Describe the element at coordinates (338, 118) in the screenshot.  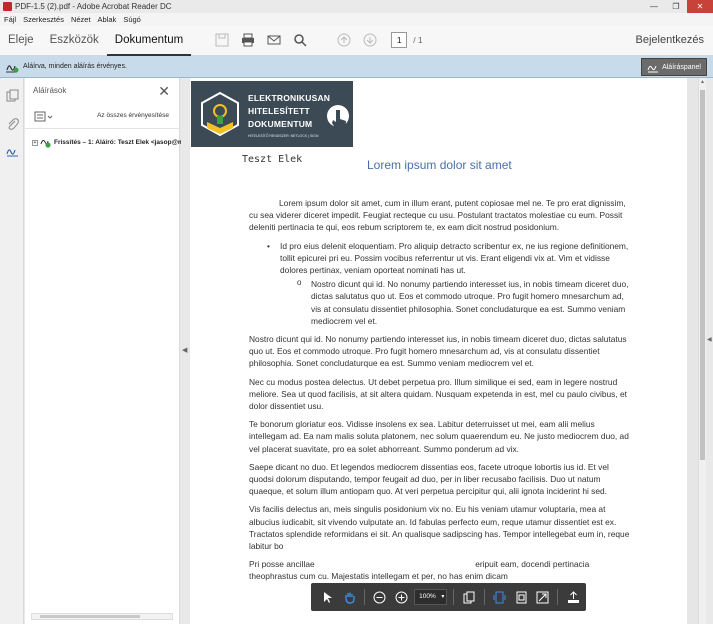
I see `hand-pointer-icon` at that location.